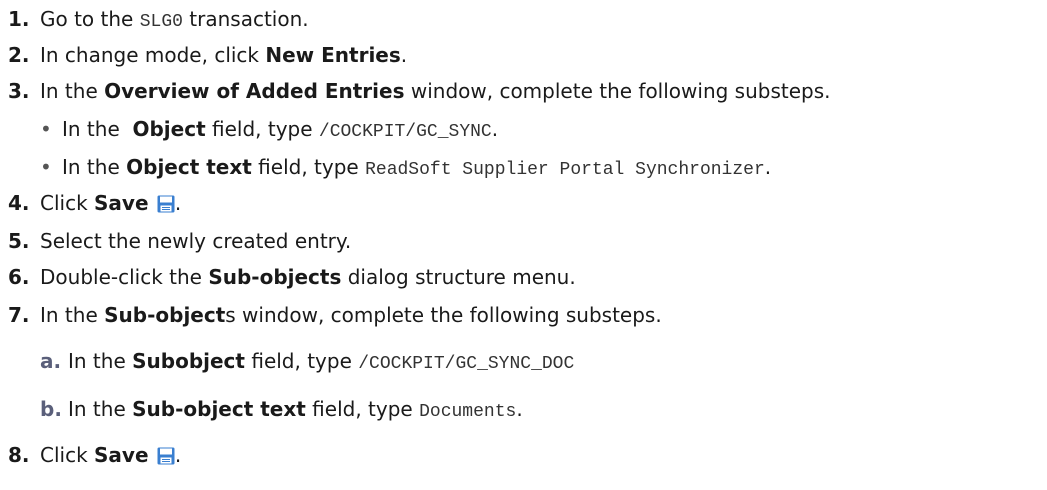  I want to click on step-number: 3., so click(19, 91).